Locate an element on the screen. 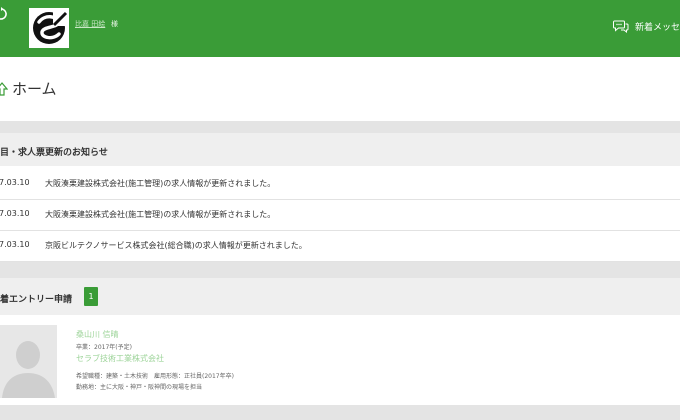 The height and width of the screenshot is (420, 680). avatar-placeholder is located at coordinates (28, 361).